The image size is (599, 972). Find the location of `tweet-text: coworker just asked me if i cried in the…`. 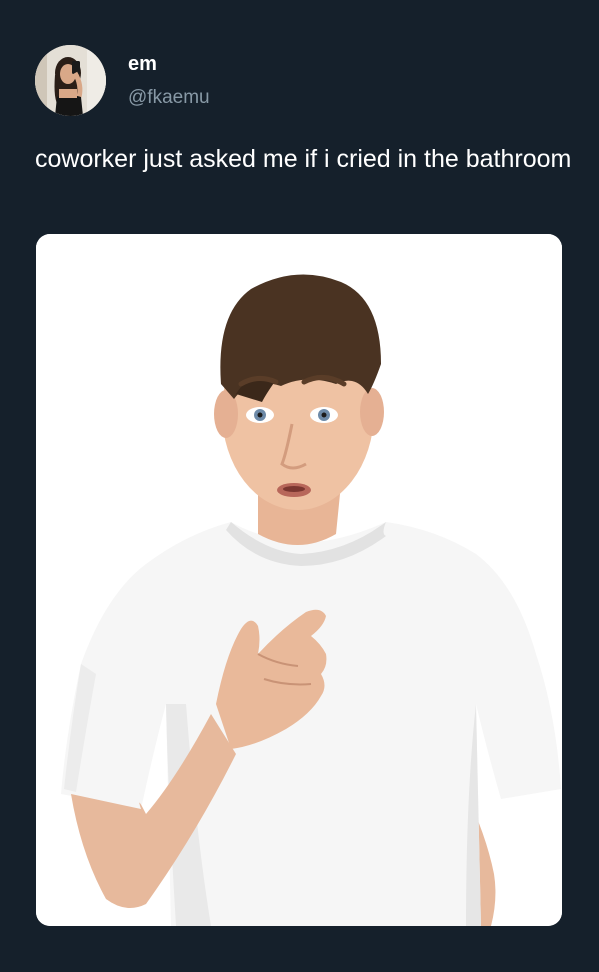

tweet-text: coworker just asked me if i cried in the… is located at coordinates (303, 159).